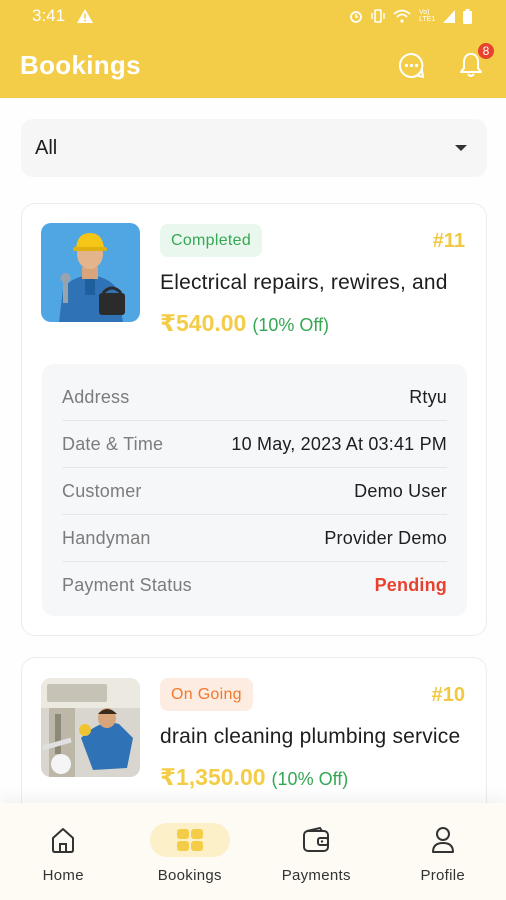 The image size is (506, 900). What do you see at coordinates (127, 585) in the screenshot?
I see `detail-label: Payment Status` at bounding box center [127, 585].